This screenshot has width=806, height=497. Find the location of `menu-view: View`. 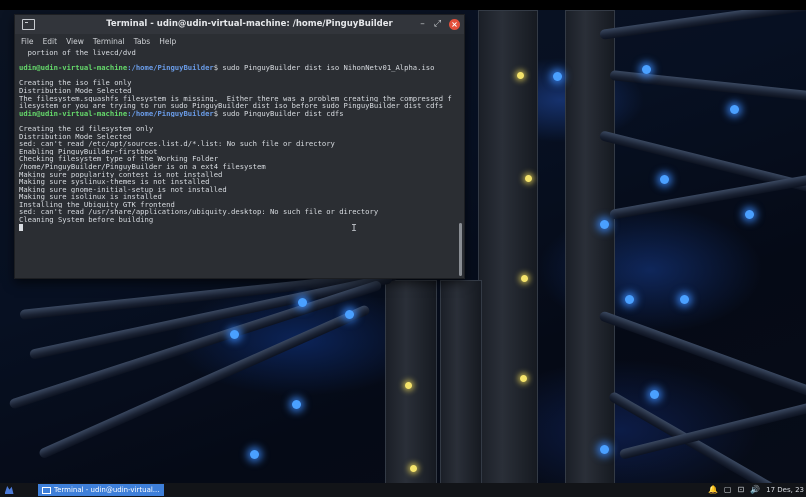

menu-view: View is located at coordinates (75, 41).